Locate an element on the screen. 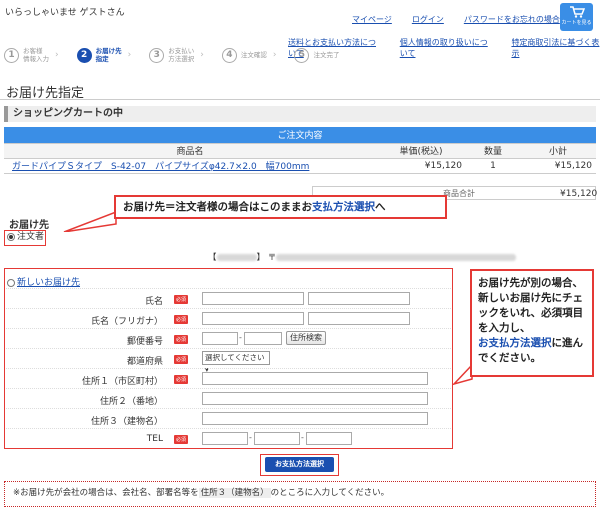 The height and width of the screenshot is (511, 600). callout-text: お届け先＝注文者様の場合はこのままお is located at coordinates (217, 207).